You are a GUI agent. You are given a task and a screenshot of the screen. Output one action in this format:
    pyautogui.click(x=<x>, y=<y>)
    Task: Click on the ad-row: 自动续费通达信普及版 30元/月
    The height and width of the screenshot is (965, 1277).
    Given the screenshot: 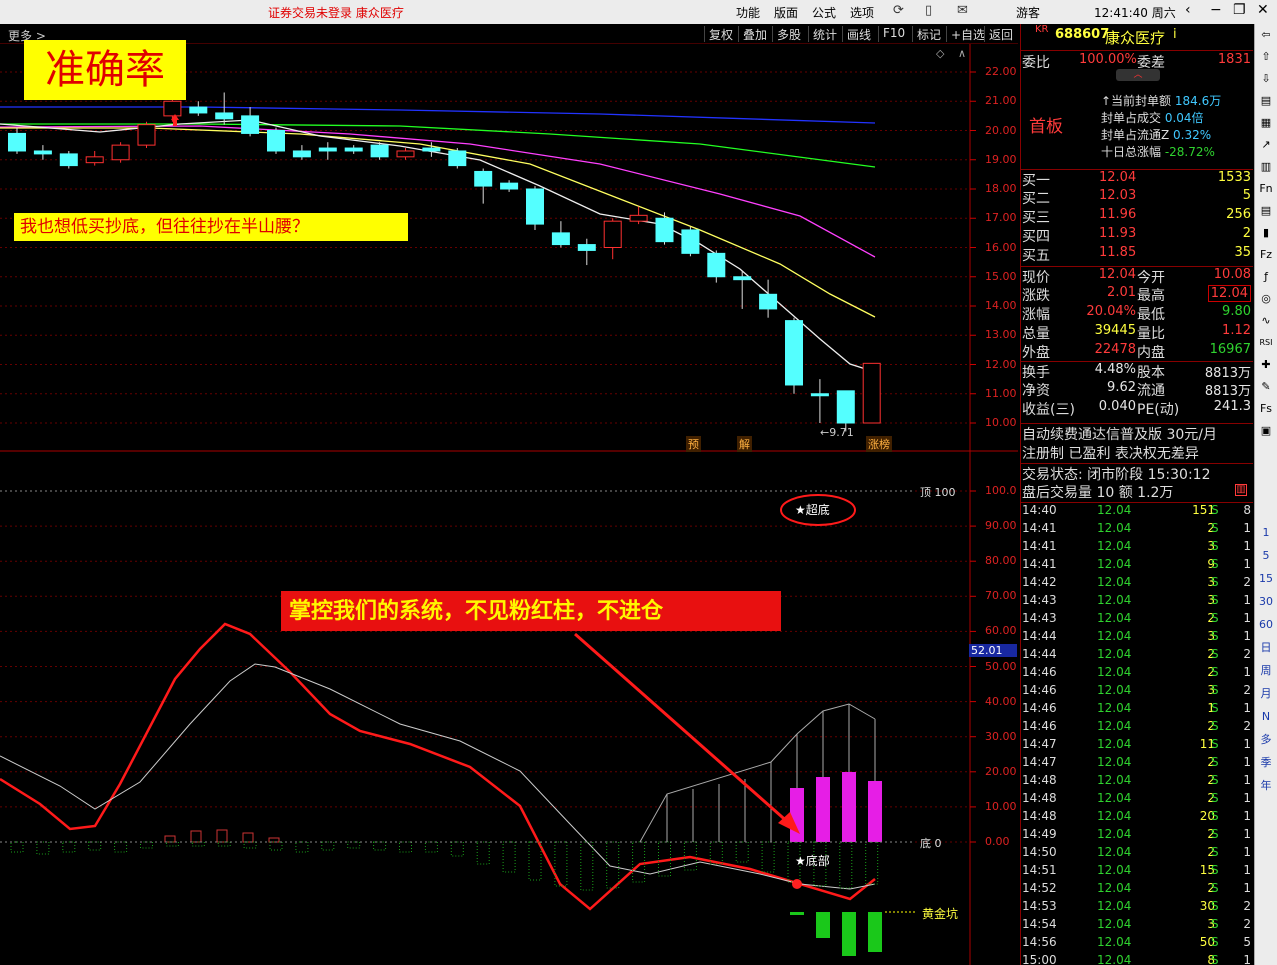 What is the action you would take?
    pyautogui.click(x=1137, y=433)
    